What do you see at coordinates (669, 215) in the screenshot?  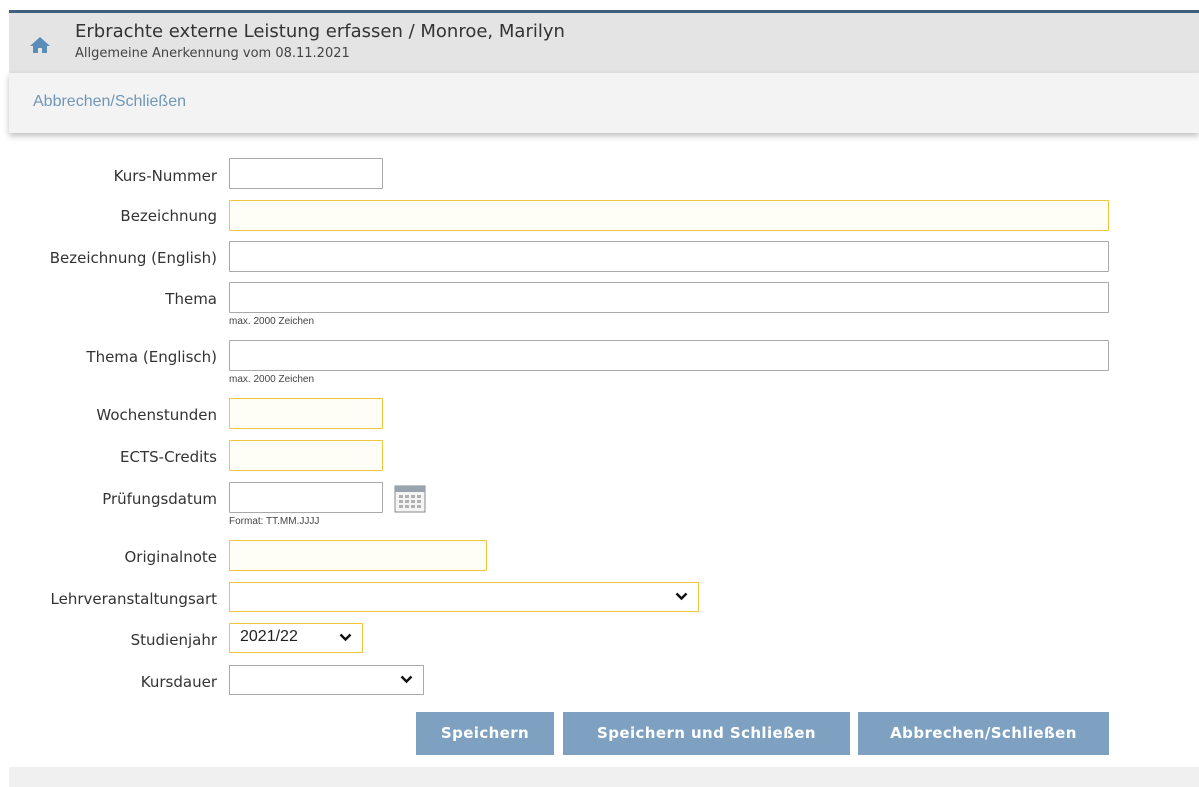 I see `bezeichnung-input` at bounding box center [669, 215].